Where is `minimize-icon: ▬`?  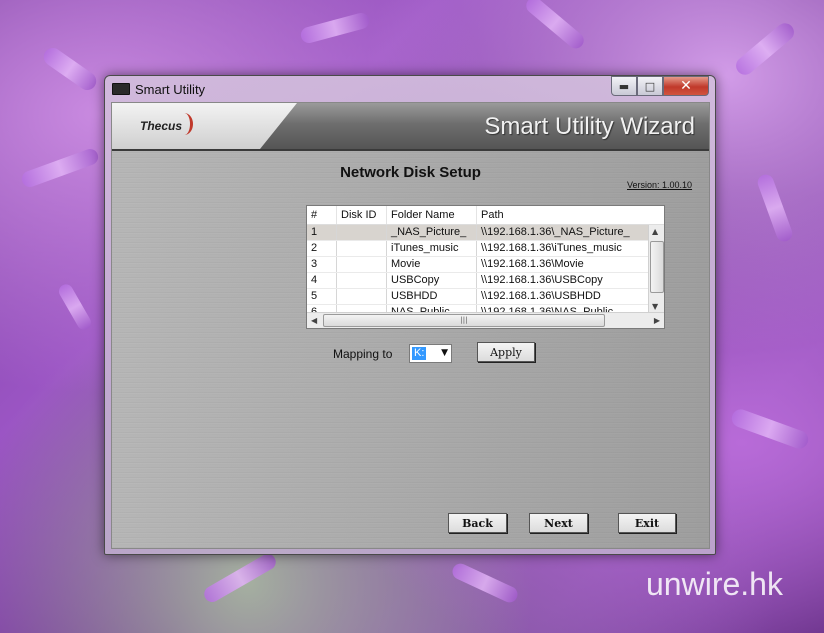 minimize-icon: ▬ is located at coordinates (624, 86).